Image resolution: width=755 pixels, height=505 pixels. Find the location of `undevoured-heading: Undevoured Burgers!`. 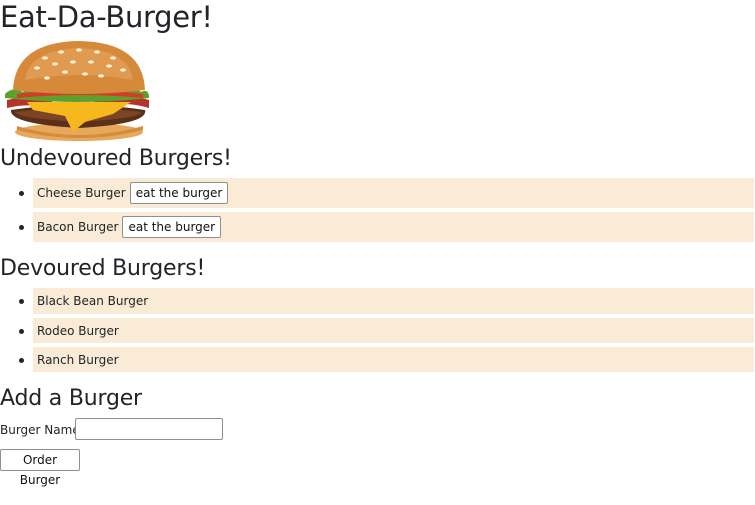

undevoured-heading: Undevoured Burgers! is located at coordinates (116, 158).